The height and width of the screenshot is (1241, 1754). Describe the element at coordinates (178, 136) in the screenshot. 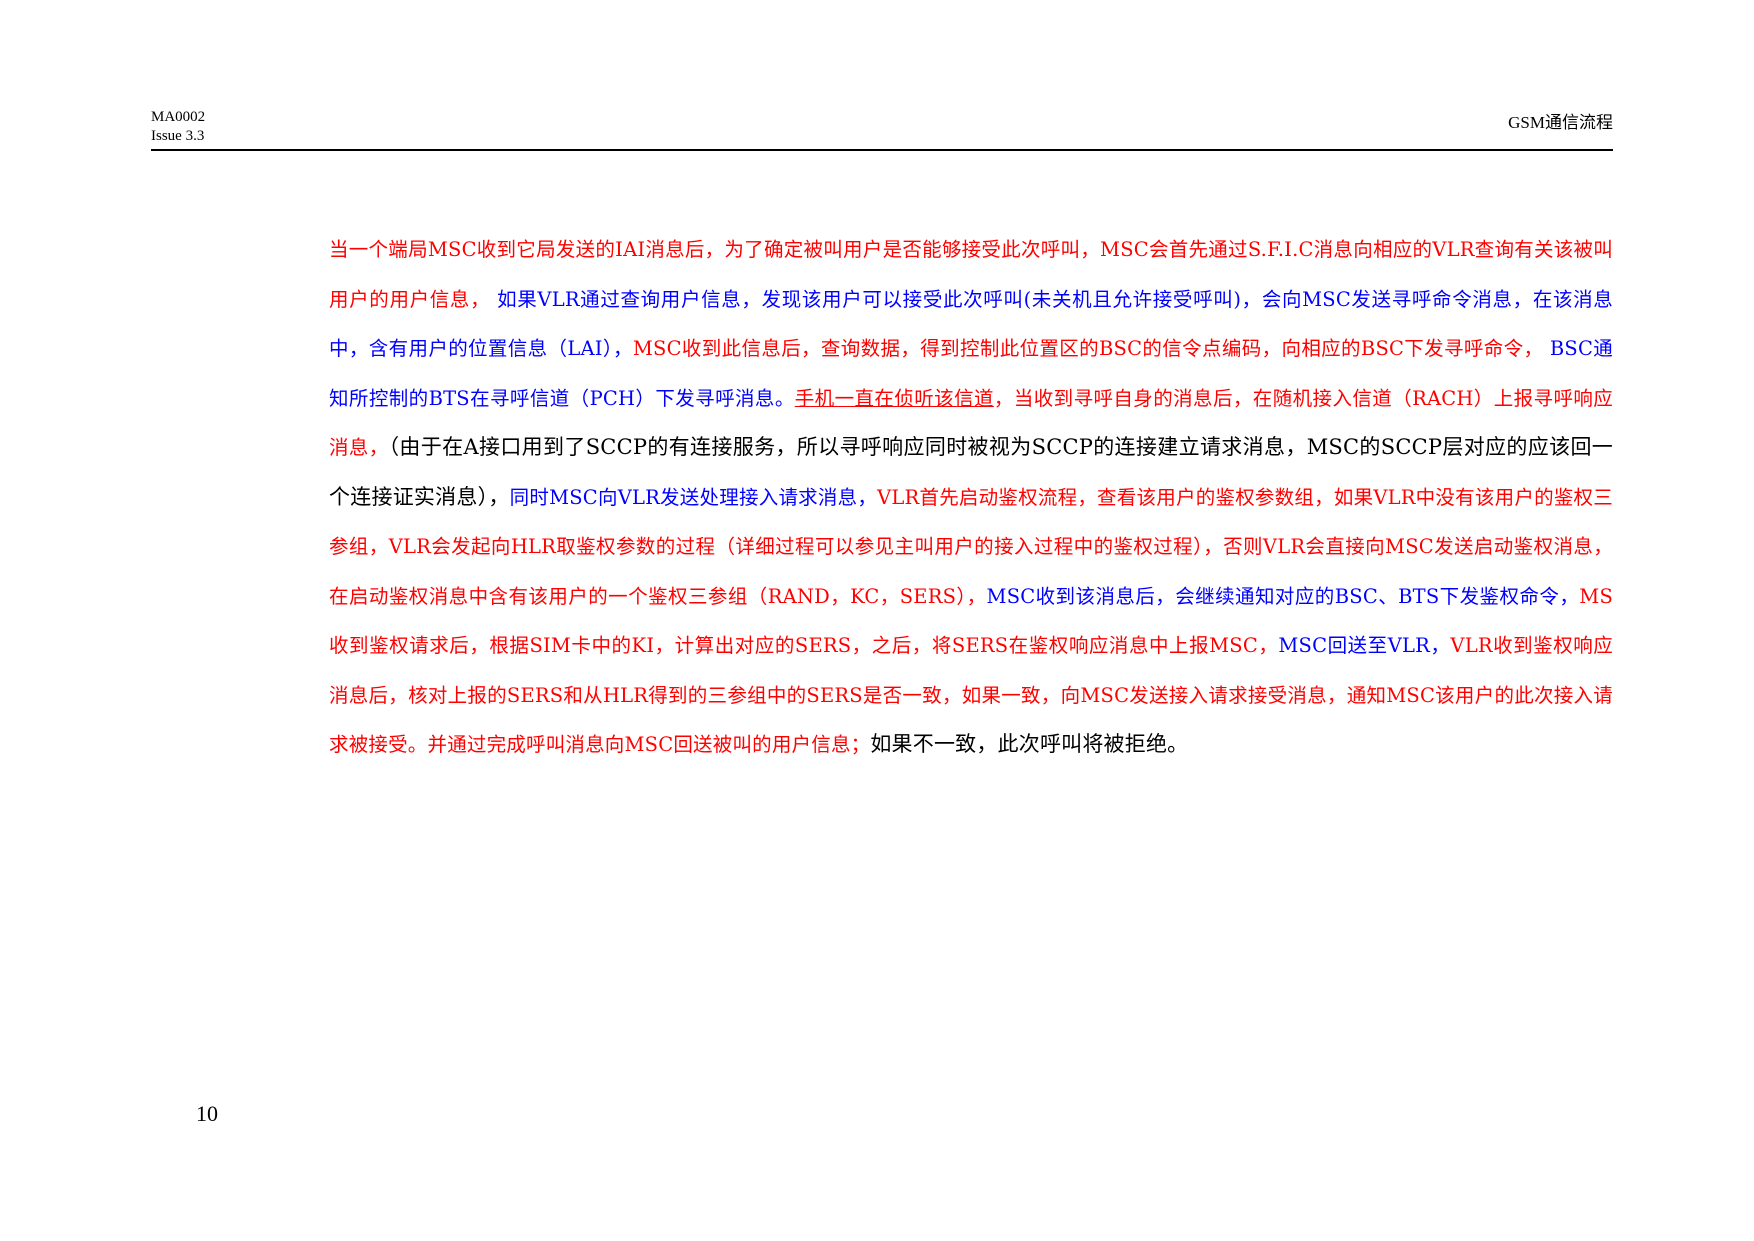

I see `issue-number: Issue 3.3` at that location.